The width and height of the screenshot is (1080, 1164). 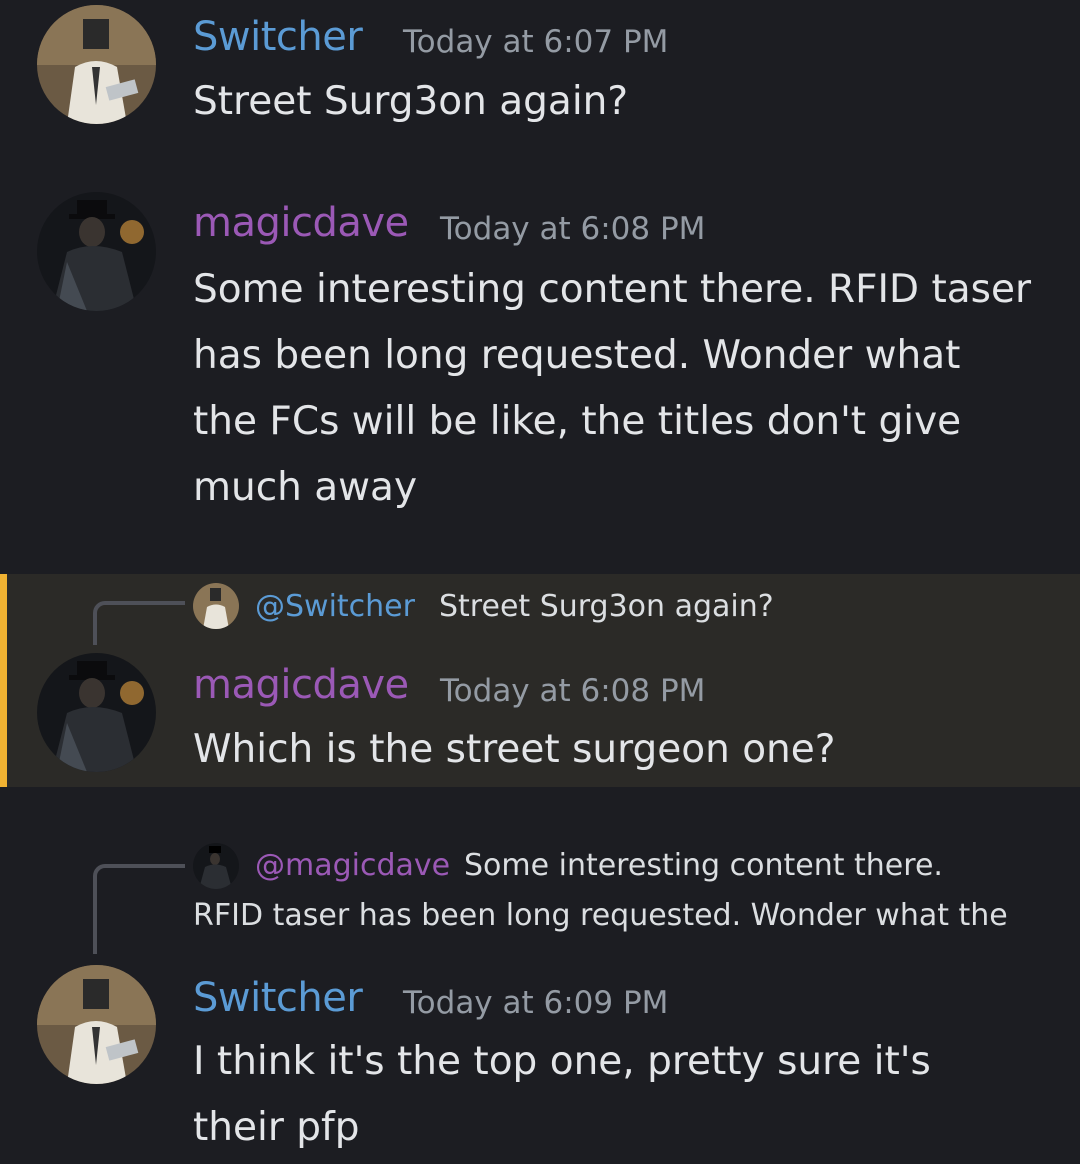 What do you see at coordinates (536, 1003) in the screenshot?
I see `timestamp: Today at 6:09 PM` at bounding box center [536, 1003].